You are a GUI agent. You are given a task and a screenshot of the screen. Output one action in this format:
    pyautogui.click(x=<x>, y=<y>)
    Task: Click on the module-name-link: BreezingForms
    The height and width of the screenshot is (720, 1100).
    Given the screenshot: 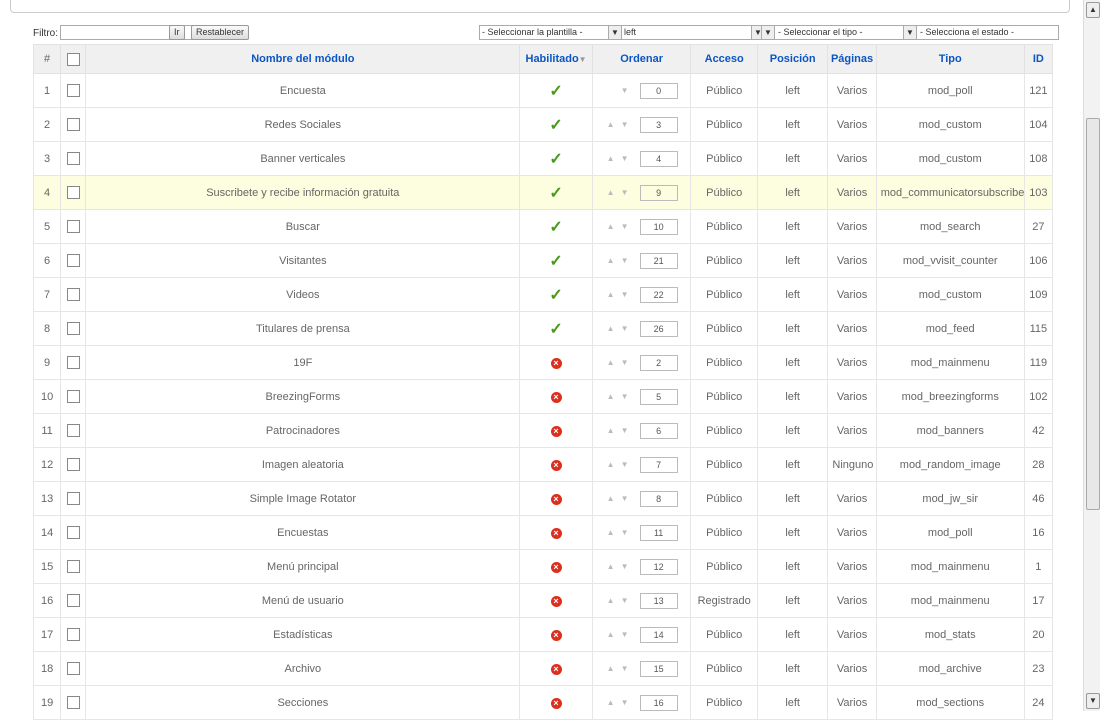 What is the action you would take?
    pyautogui.click(x=303, y=397)
    